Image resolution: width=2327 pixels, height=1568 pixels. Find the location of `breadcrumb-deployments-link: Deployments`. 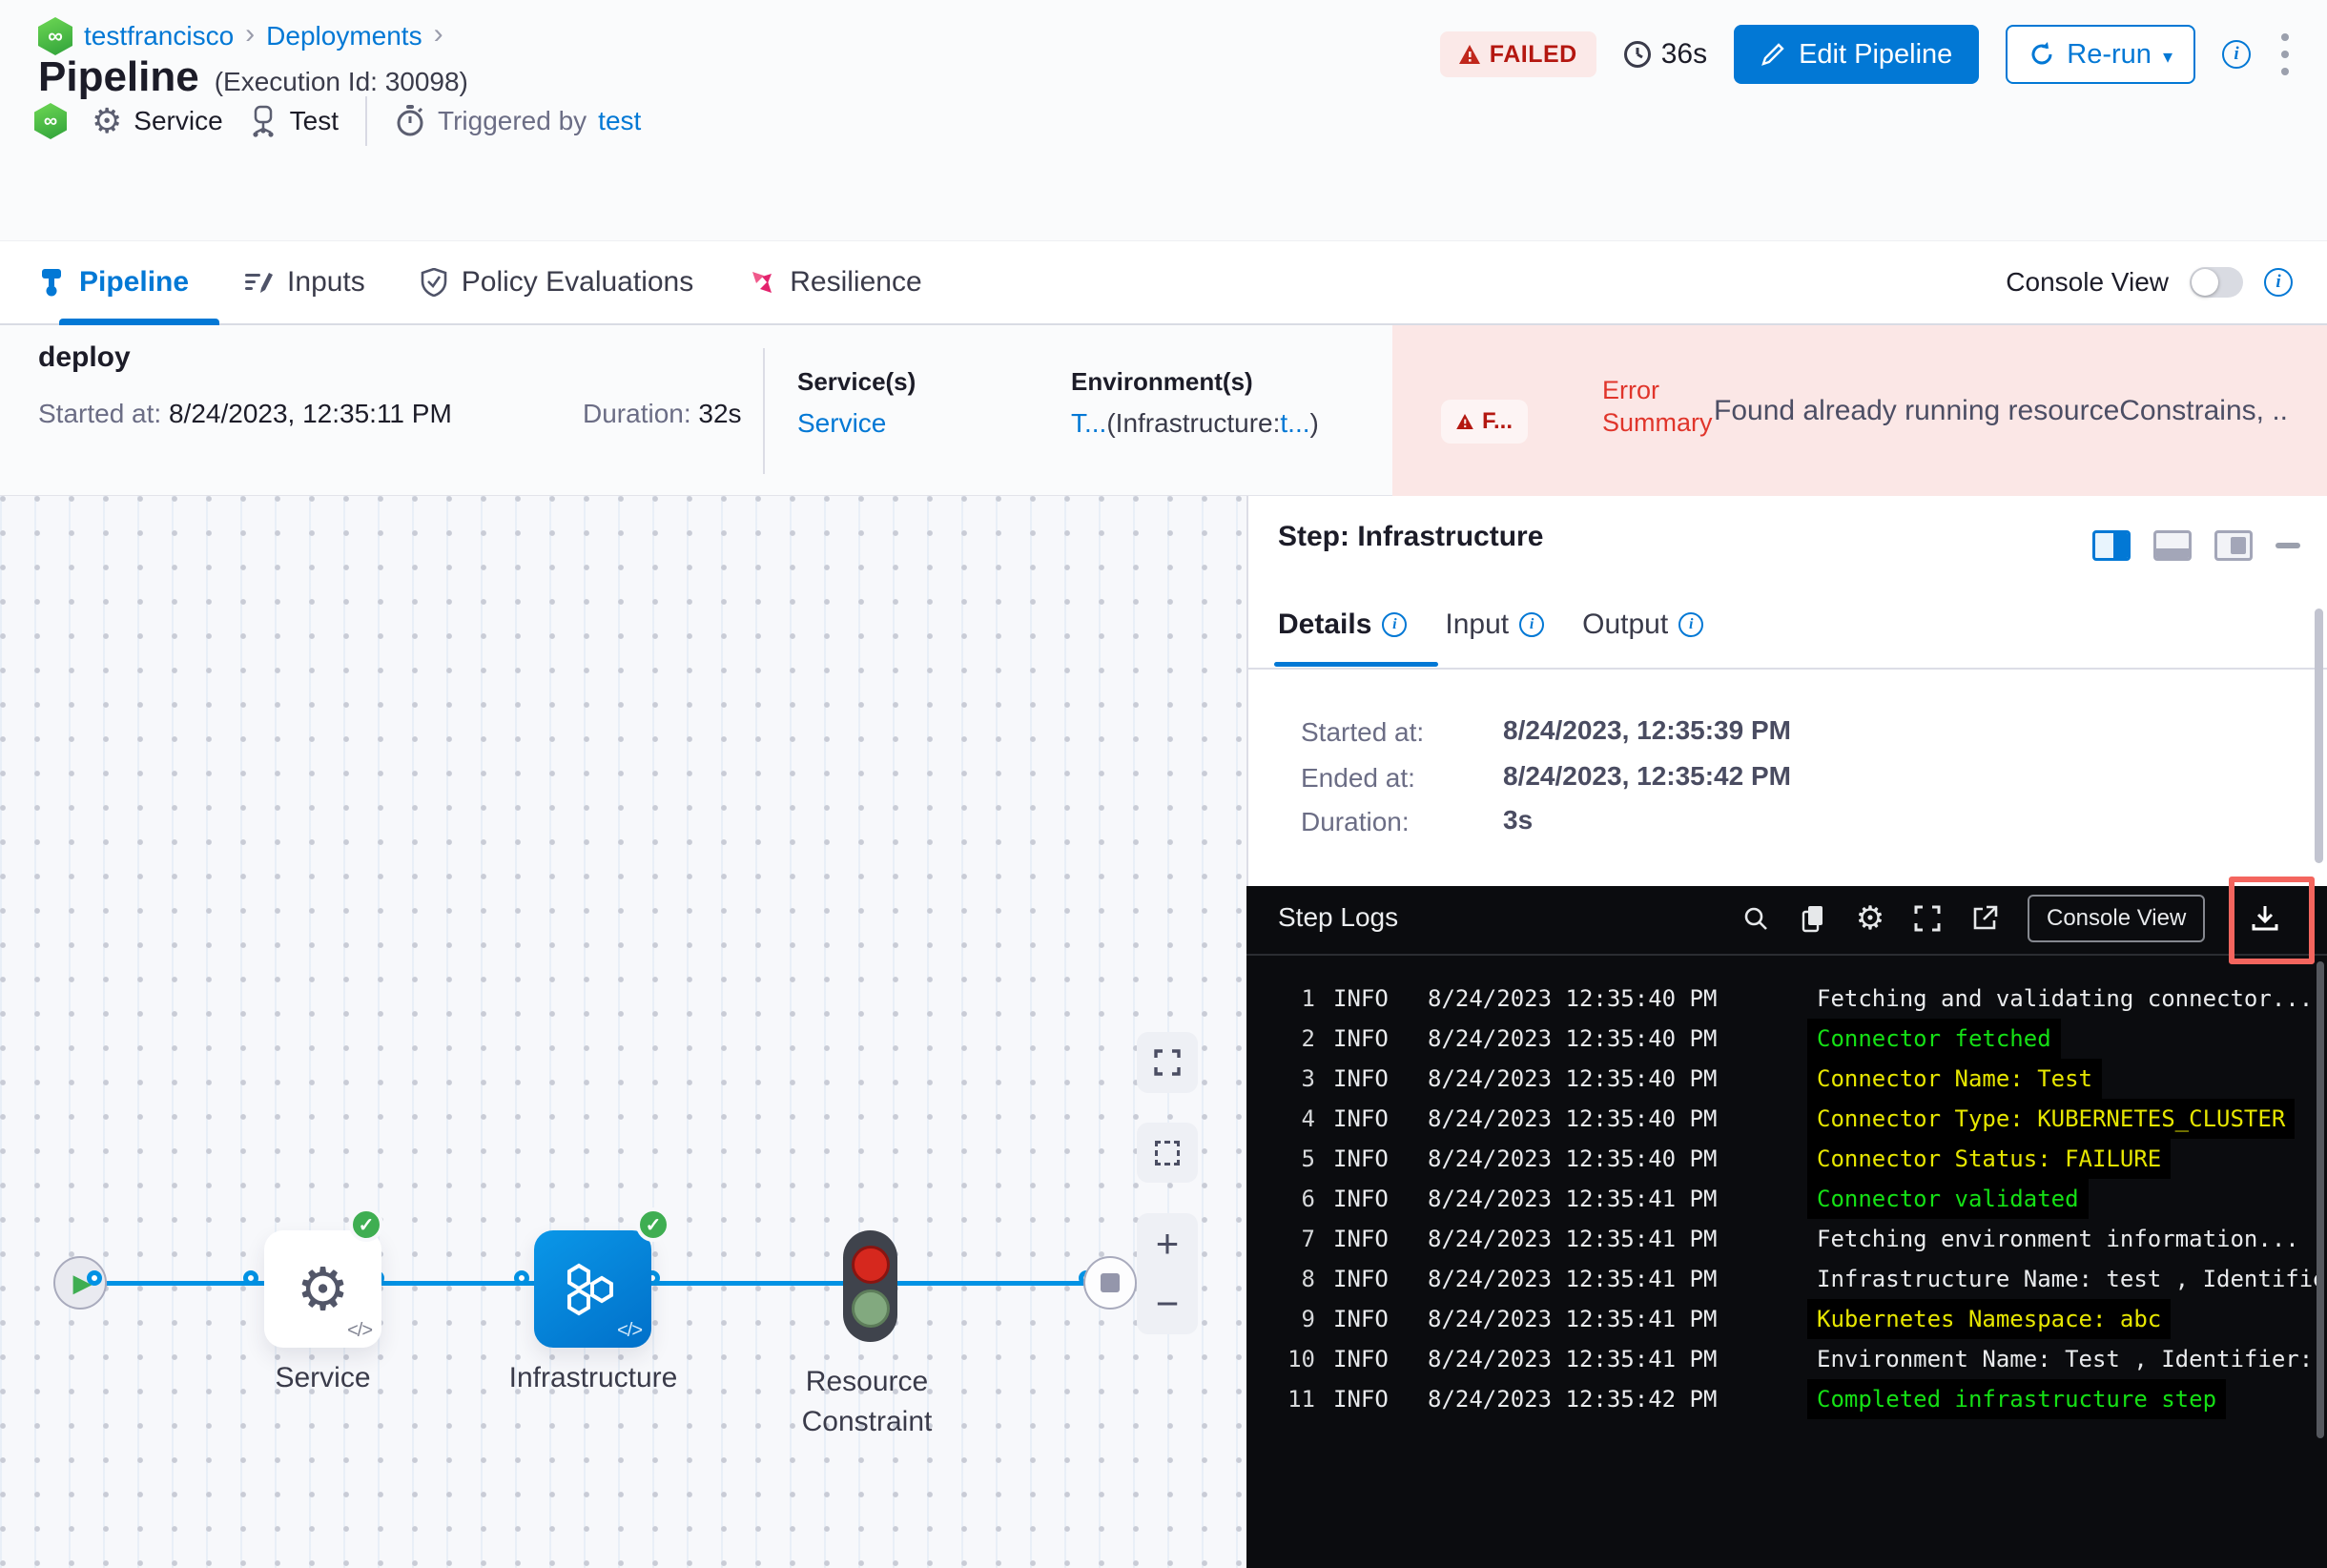

breadcrumb-deployments-link: Deployments is located at coordinates (344, 36).